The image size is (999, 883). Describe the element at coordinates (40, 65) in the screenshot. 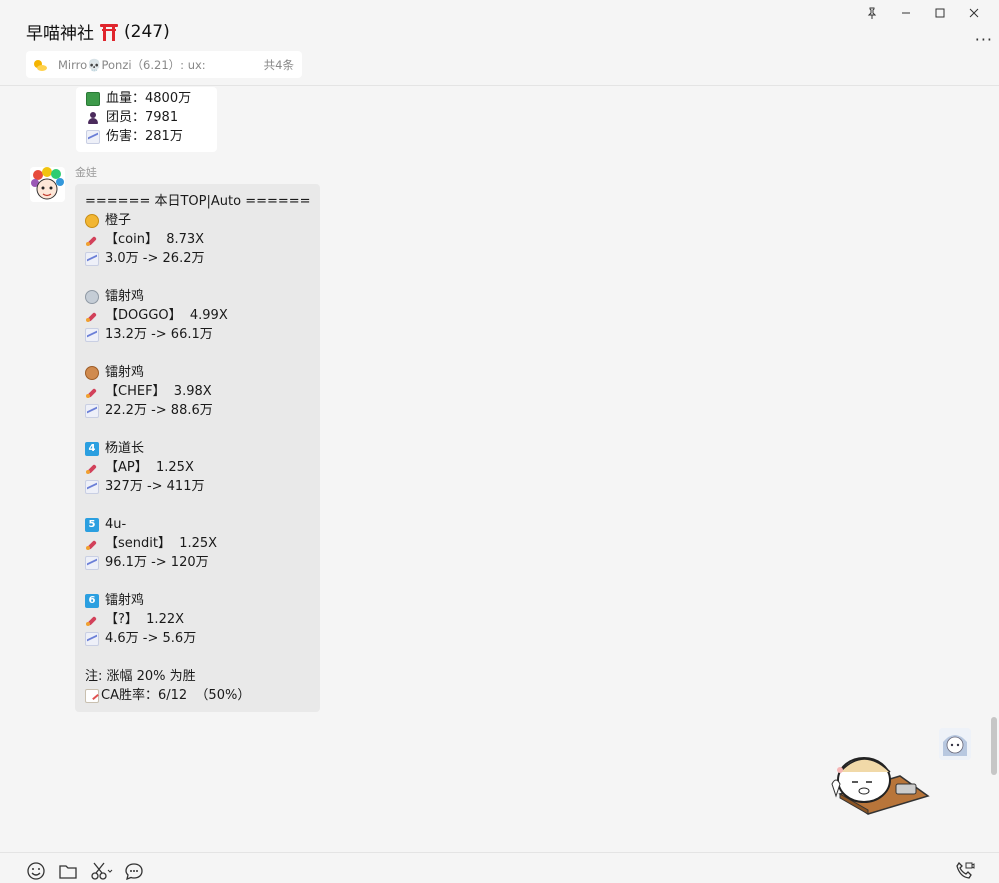

I see `weather-sun-icon` at that location.